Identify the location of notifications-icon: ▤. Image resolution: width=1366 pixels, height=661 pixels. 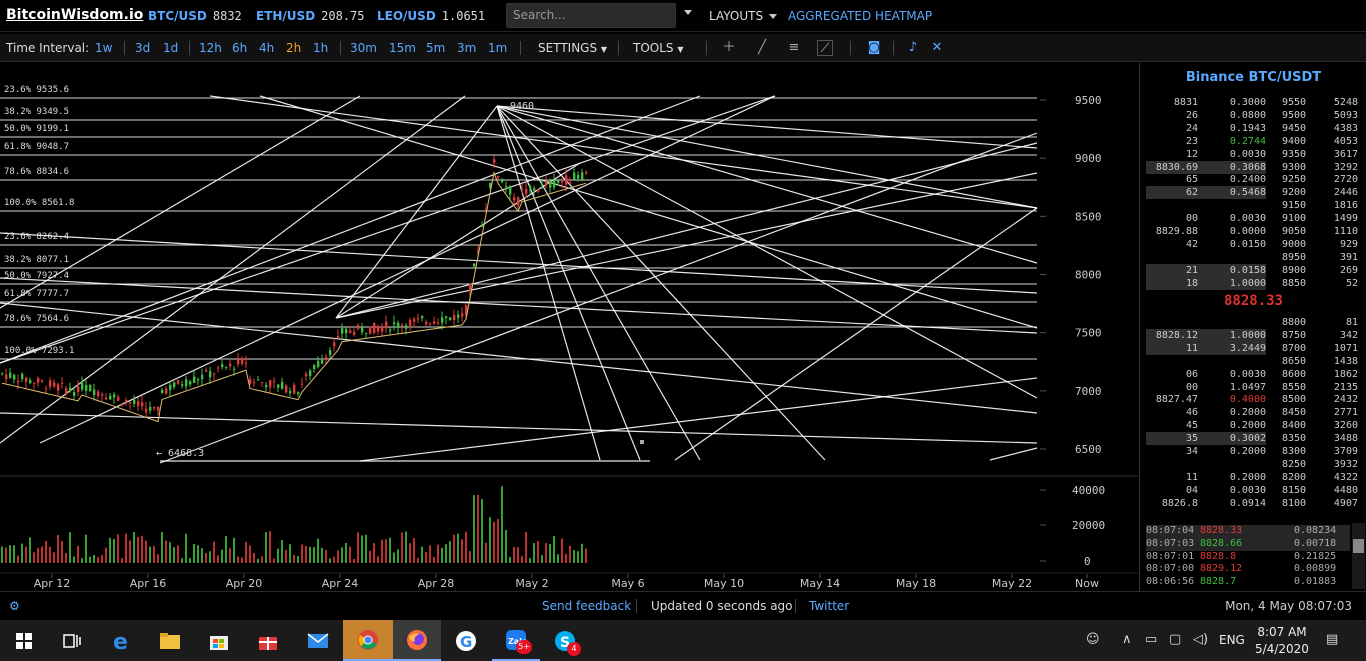
(1332, 639).